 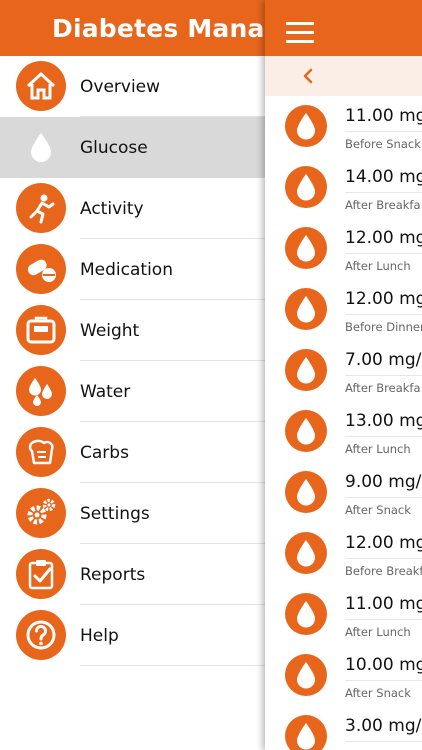 I want to click on glucose-value: 14.00 mg/, so click(x=383, y=177).